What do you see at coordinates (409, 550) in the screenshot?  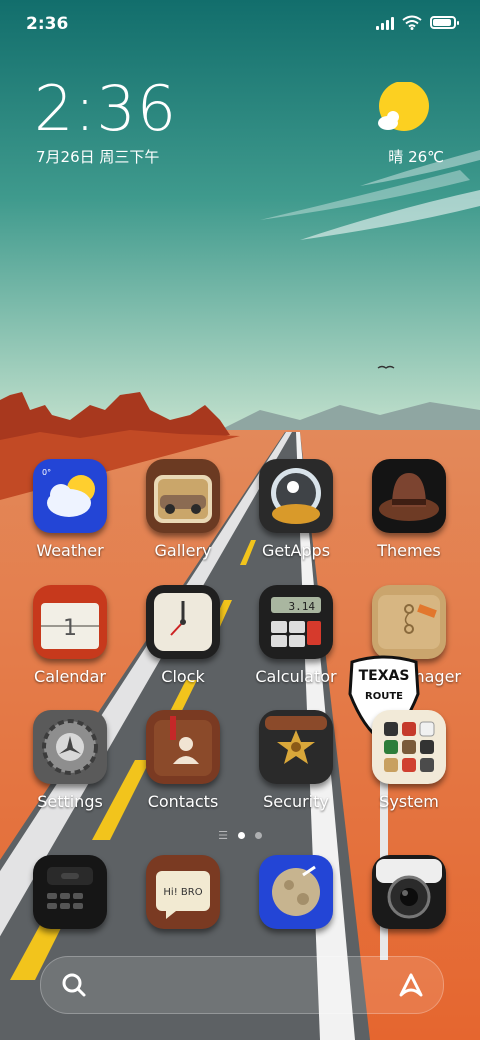 I see `app-label: Themes` at bounding box center [409, 550].